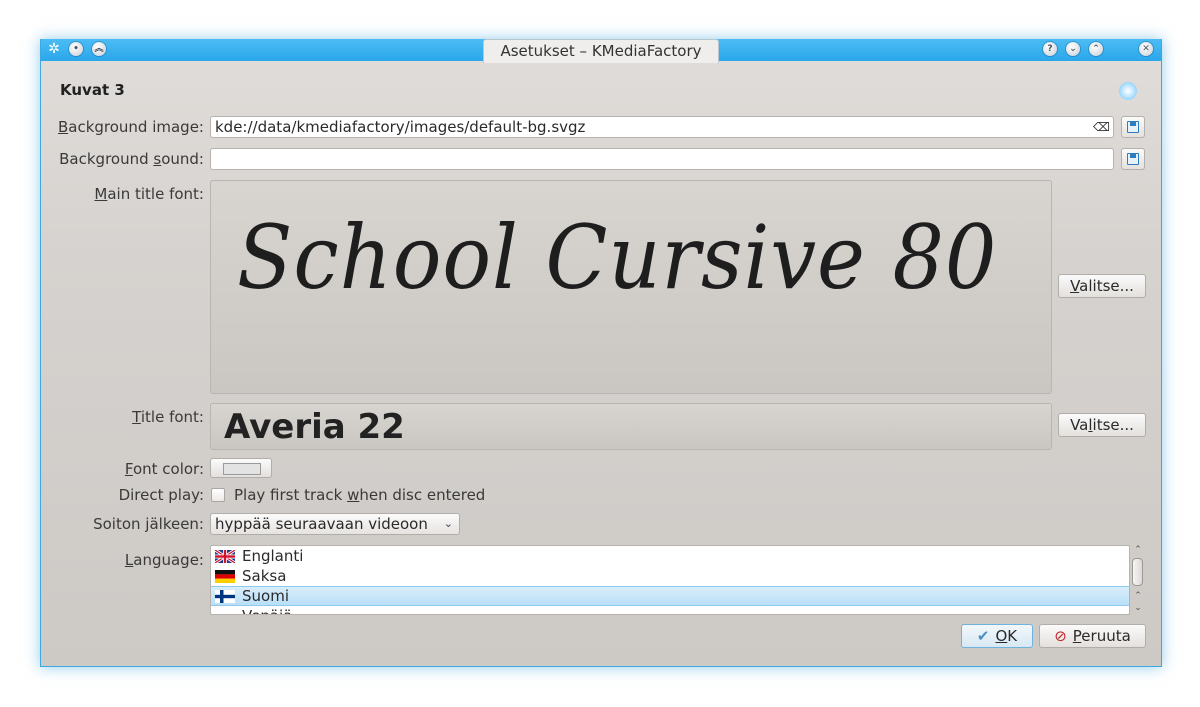  What do you see at coordinates (1128, 91) in the screenshot?
I see `settings-page-icon` at bounding box center [1128, 91].